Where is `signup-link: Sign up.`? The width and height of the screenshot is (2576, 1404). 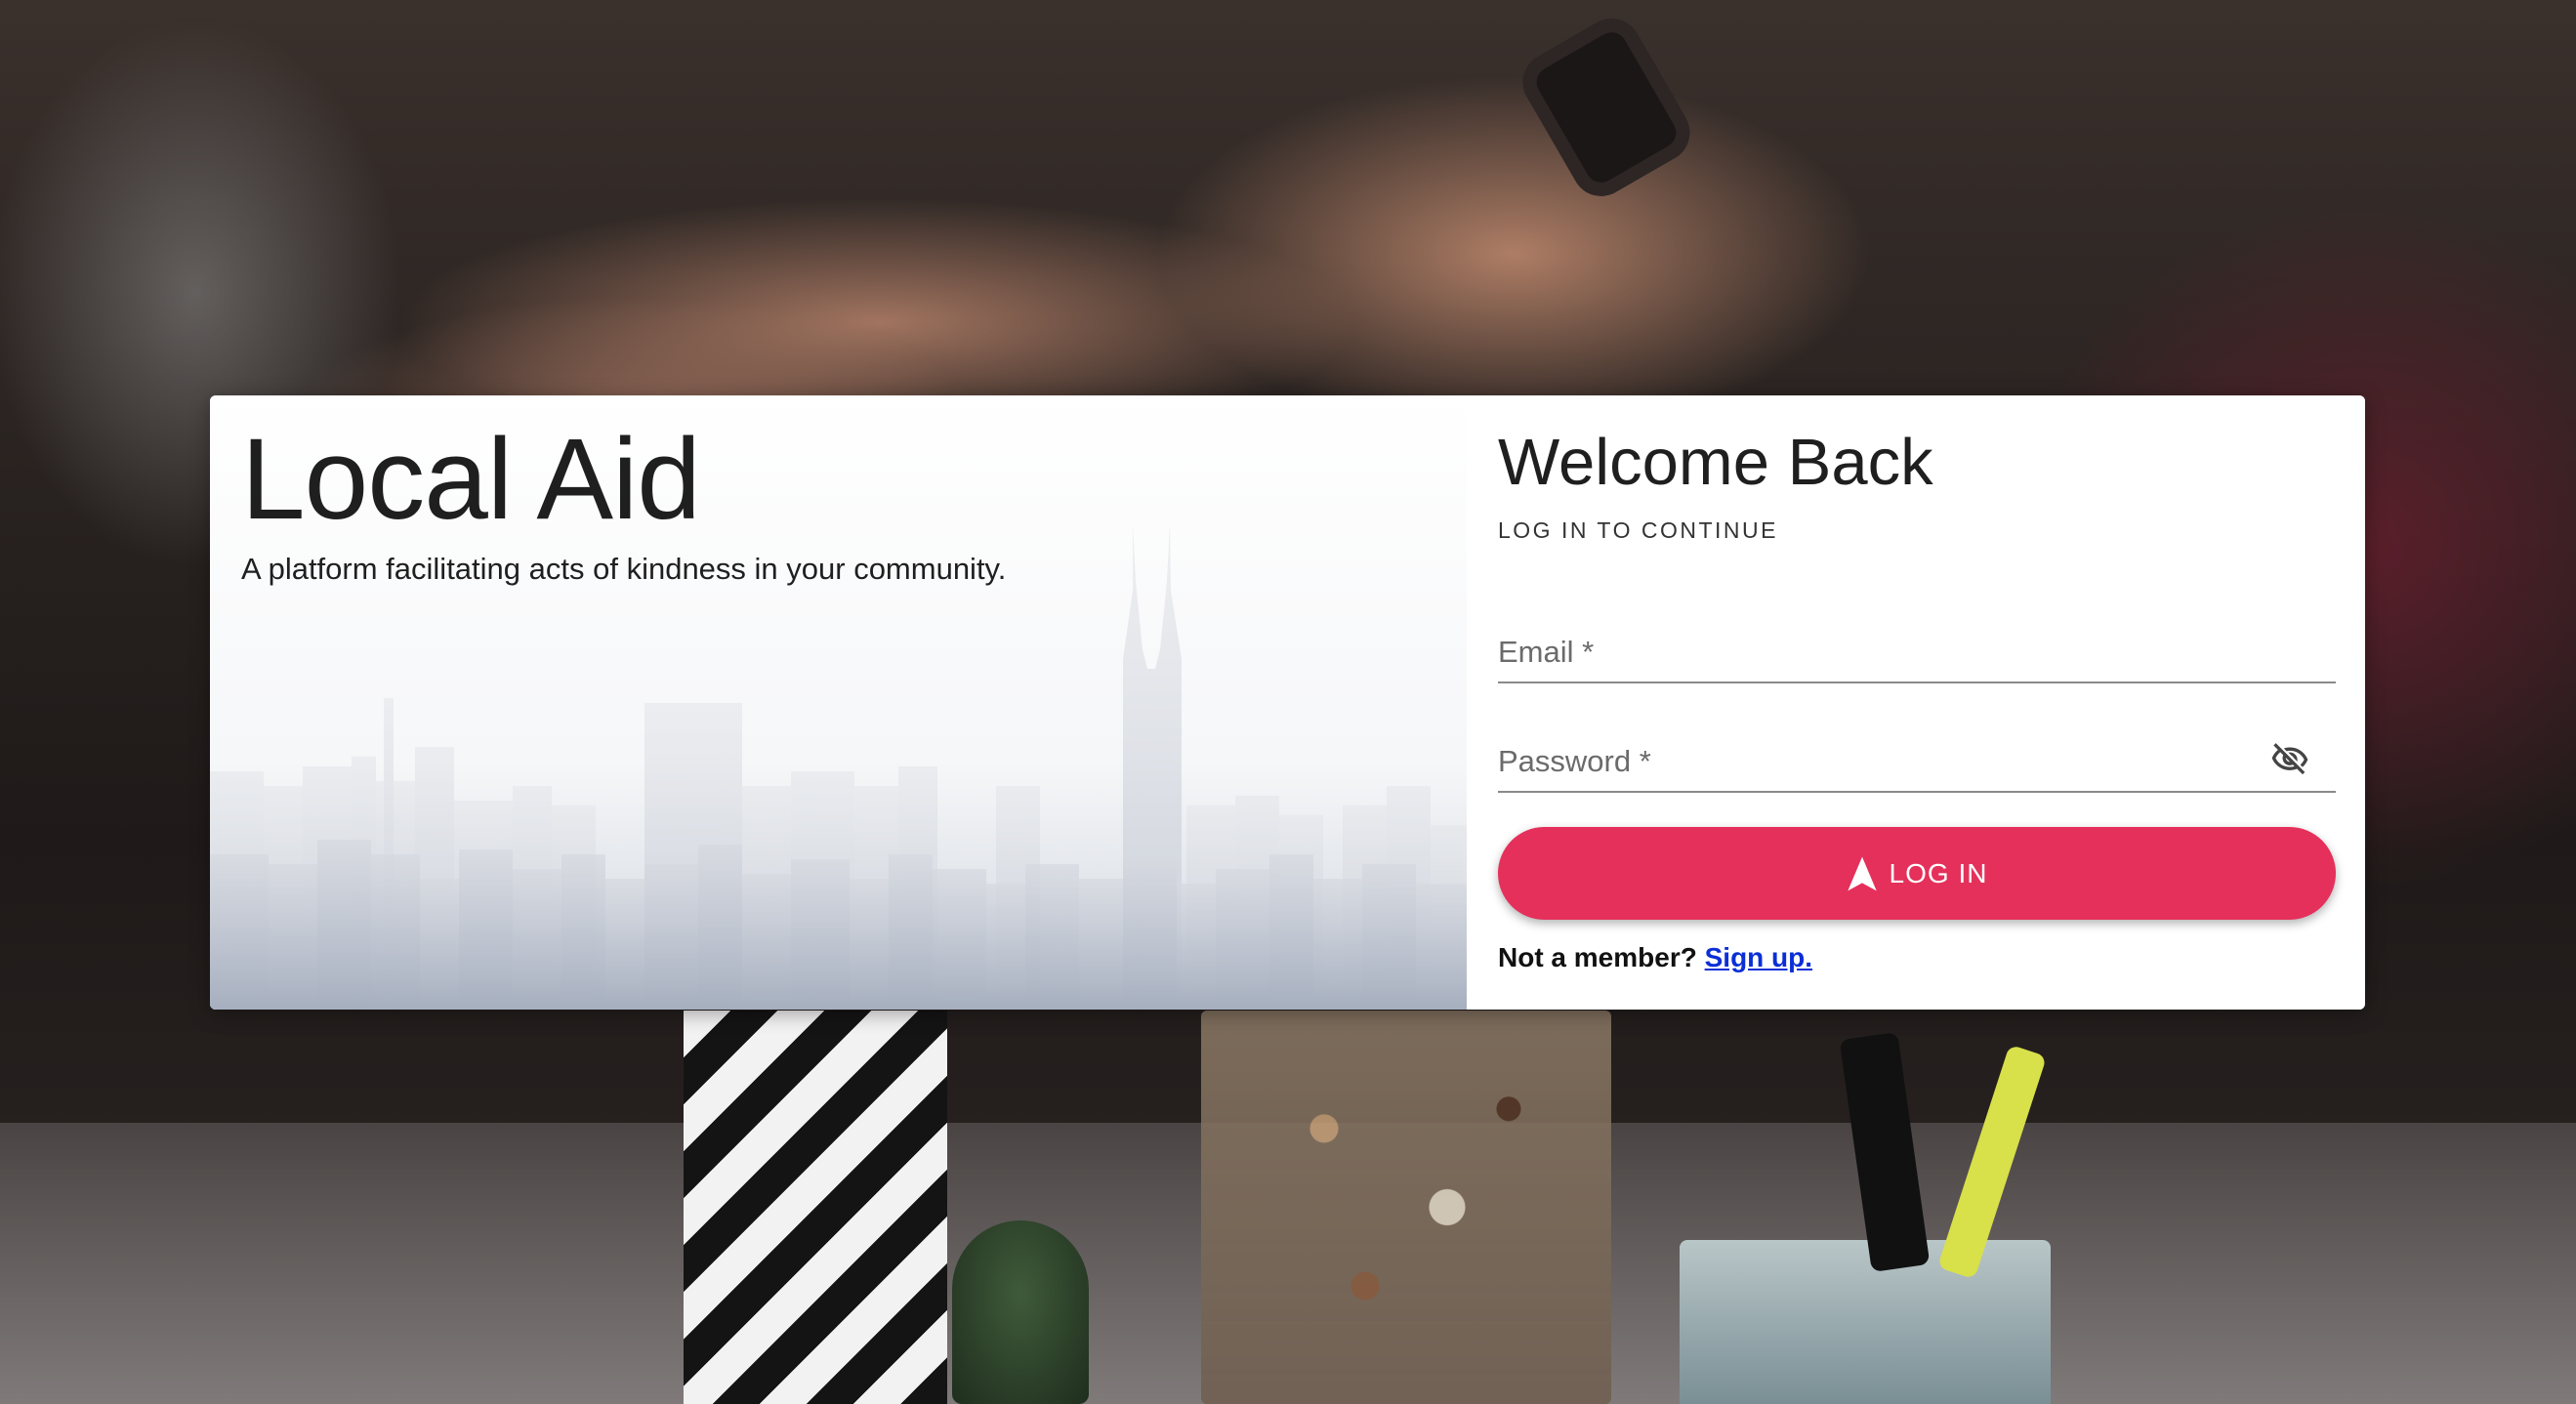
signup-link: Sign up. is located at coordinates (1758, 957).